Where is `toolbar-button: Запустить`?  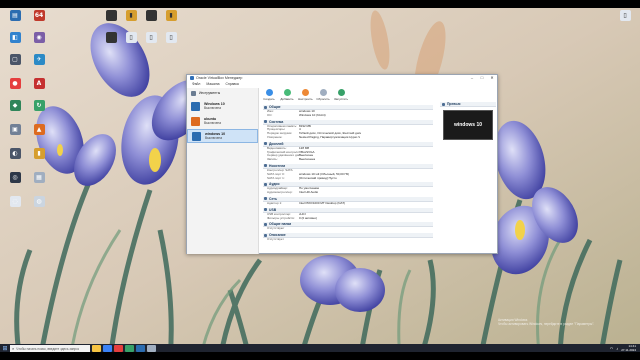
toolbar-button: Запустить is located at coordinates (341, 94).